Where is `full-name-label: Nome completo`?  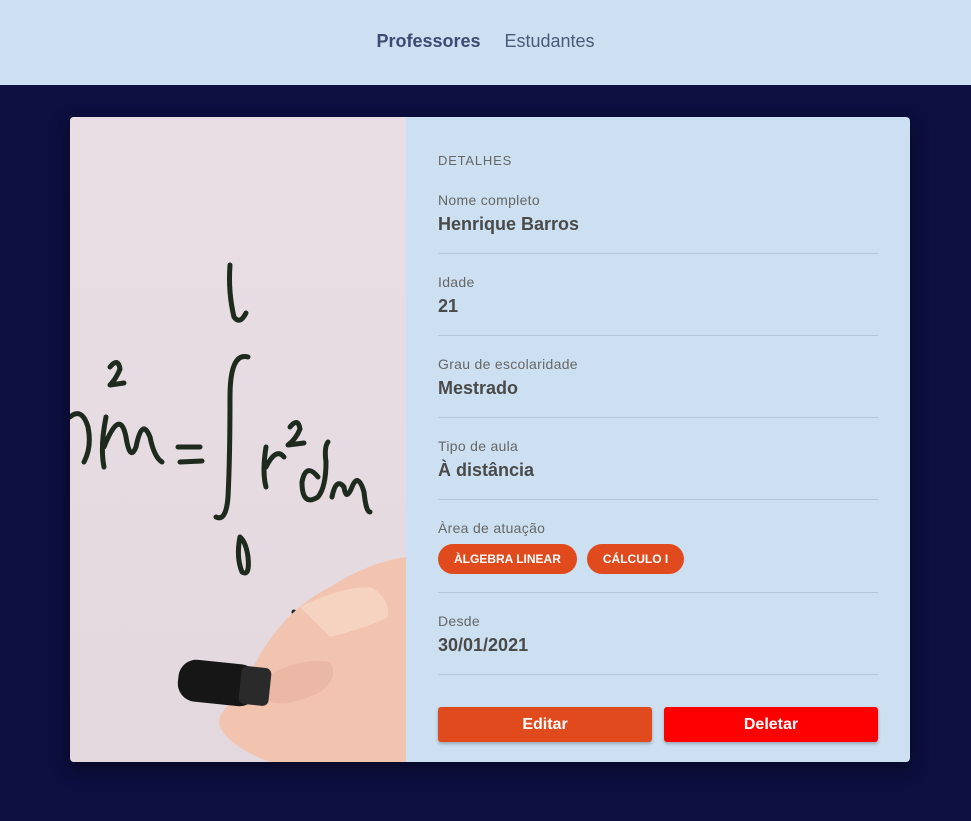
full-name-label: Nome completo is located at coordinates (489, 200).